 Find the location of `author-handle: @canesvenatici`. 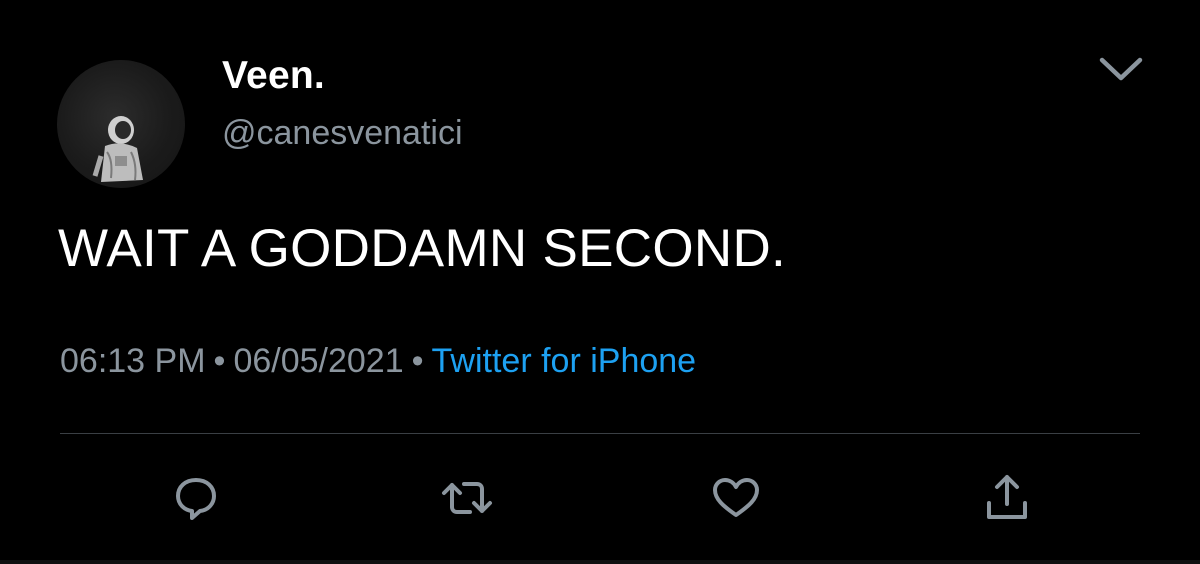

author-handle: @canesvenatici is located at coordinates (342, 133).